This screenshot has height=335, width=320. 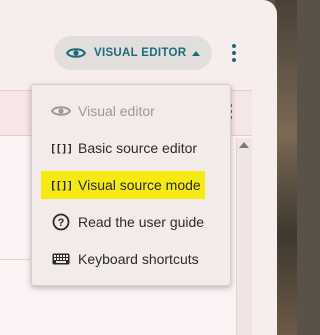 What do you see at coordinates (244, 145) in the screenshot?
I see `scroll-up-icon` at bounding box center [244, 145].